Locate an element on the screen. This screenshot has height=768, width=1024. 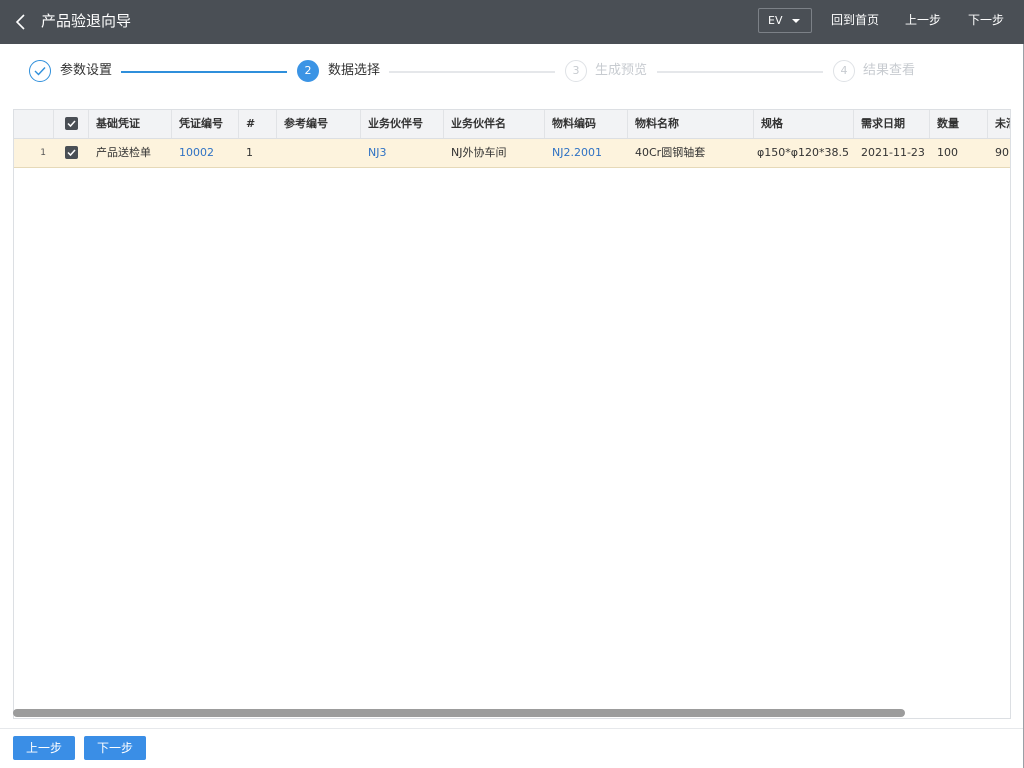
column-header: 业务伙伴名 is located at coordinates (494, 124).